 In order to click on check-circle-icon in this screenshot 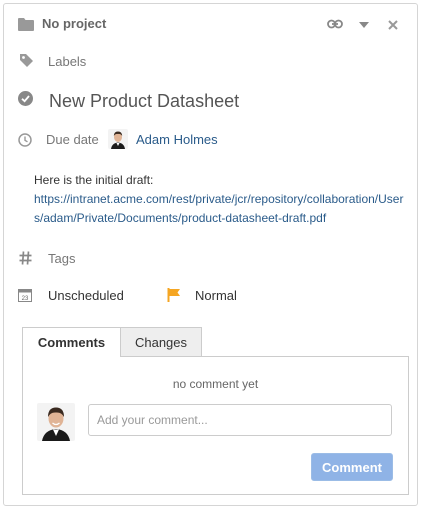, I will do `click(25, 98)`.